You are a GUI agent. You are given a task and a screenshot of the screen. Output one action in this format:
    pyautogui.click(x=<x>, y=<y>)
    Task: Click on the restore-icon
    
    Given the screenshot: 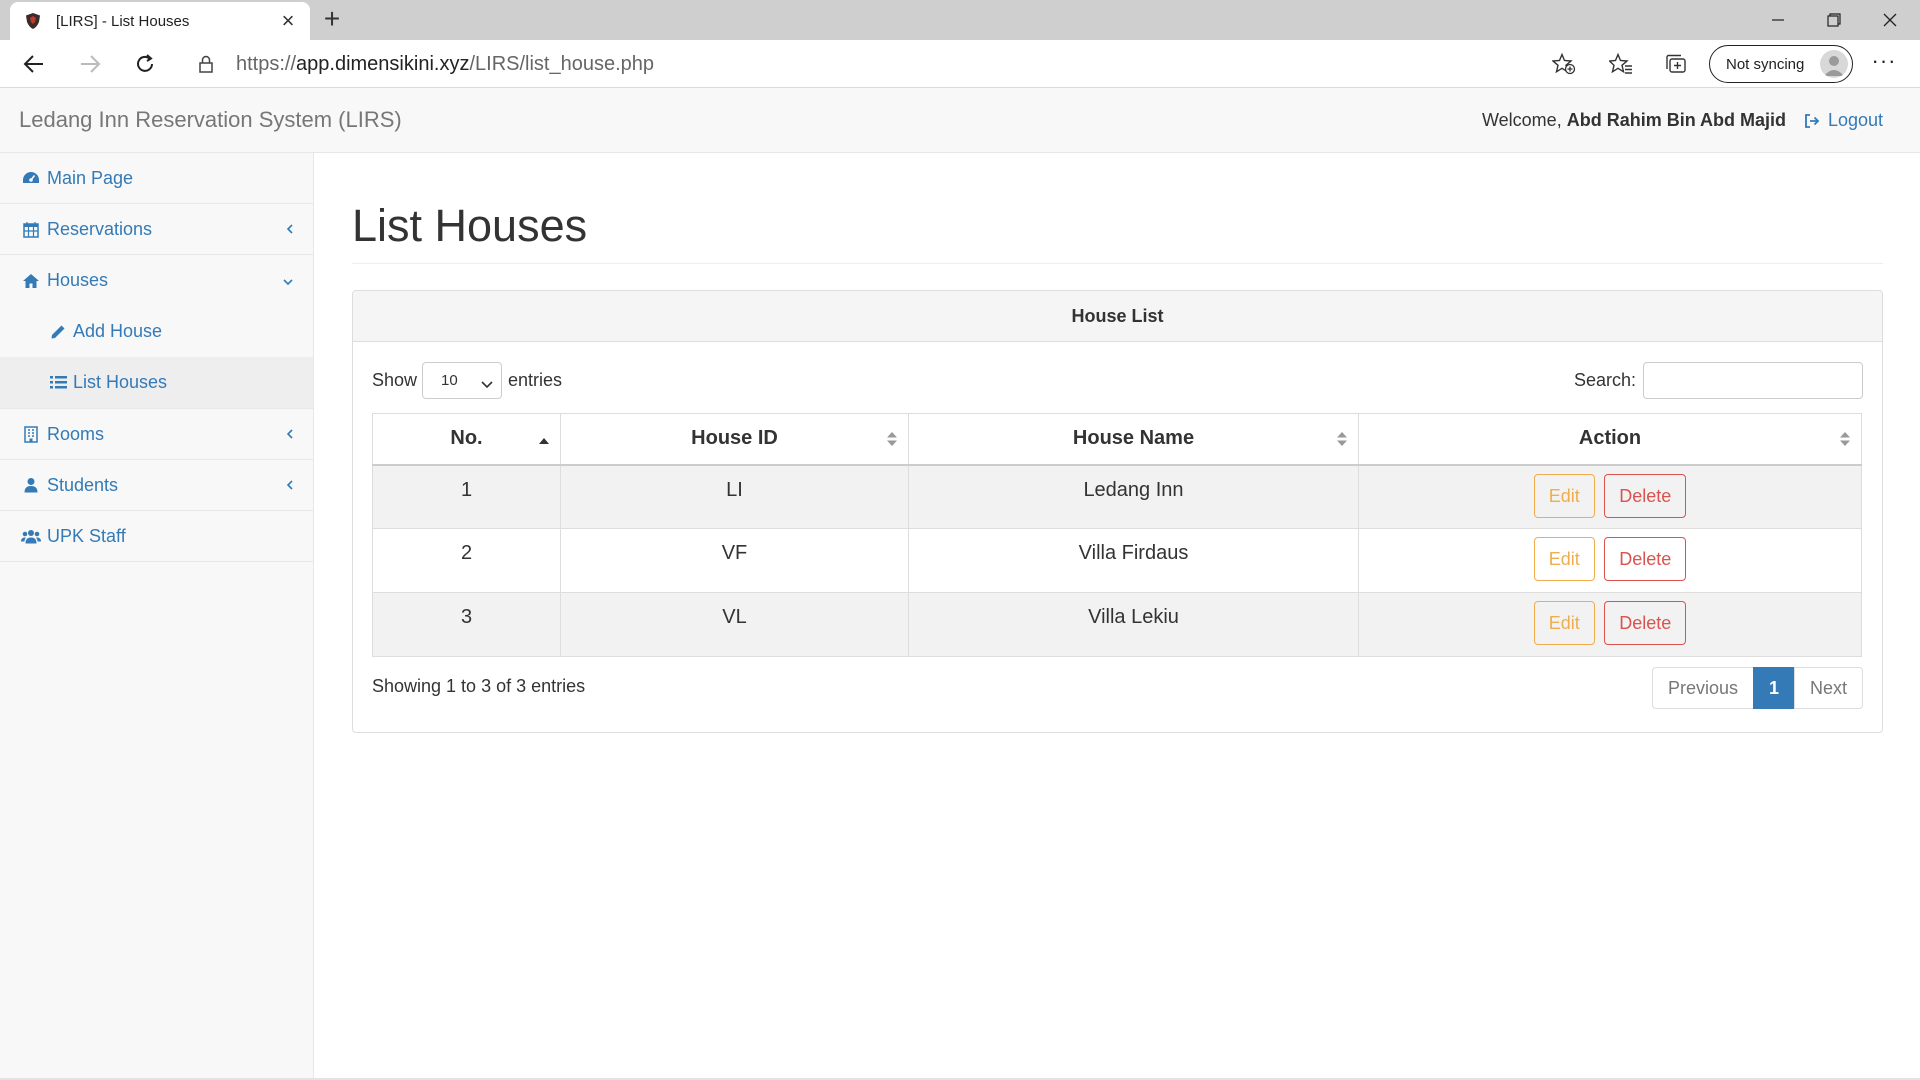 What is the action you would take?
    pyautogui.click(x=1834, y=20)
    